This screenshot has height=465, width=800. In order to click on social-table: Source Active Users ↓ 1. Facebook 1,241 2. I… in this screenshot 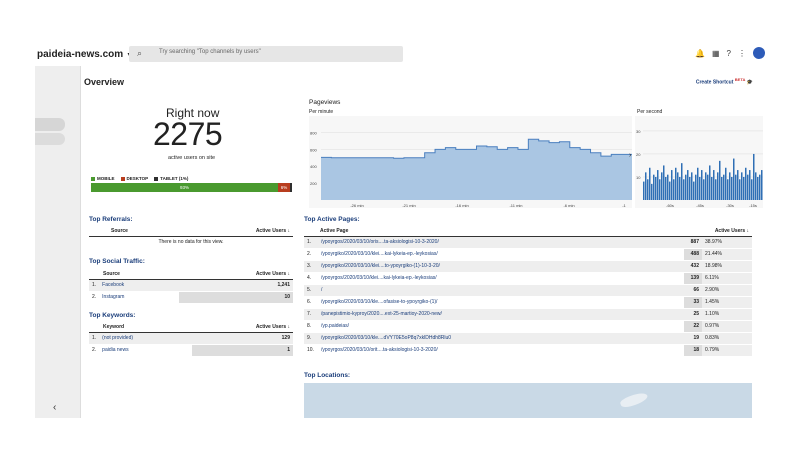, I will do `click(191, 286)`.